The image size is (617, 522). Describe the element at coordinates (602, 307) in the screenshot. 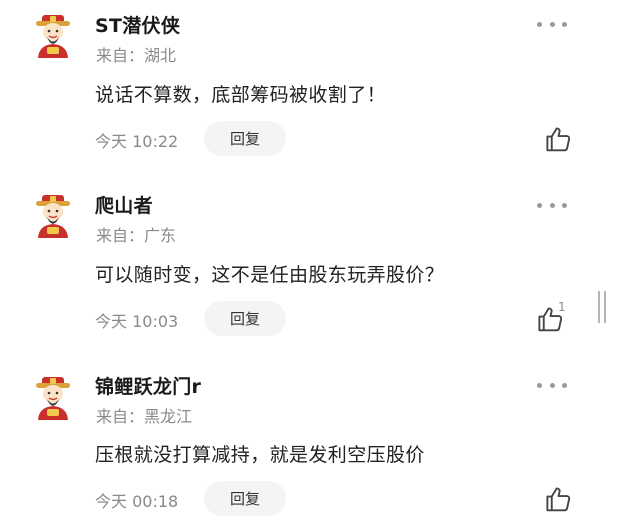

I see `scrollbar-thumb` at that location.